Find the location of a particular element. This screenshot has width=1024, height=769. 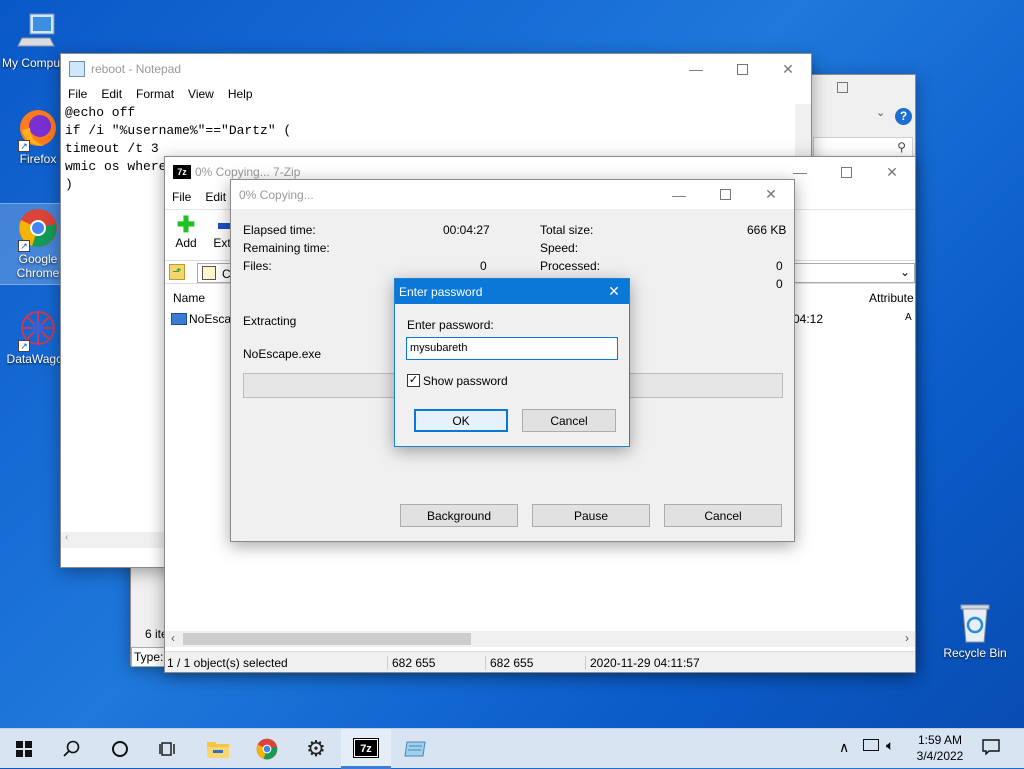

horizontal-scrollbar: ‹ › is located at coordinates (540, 639).